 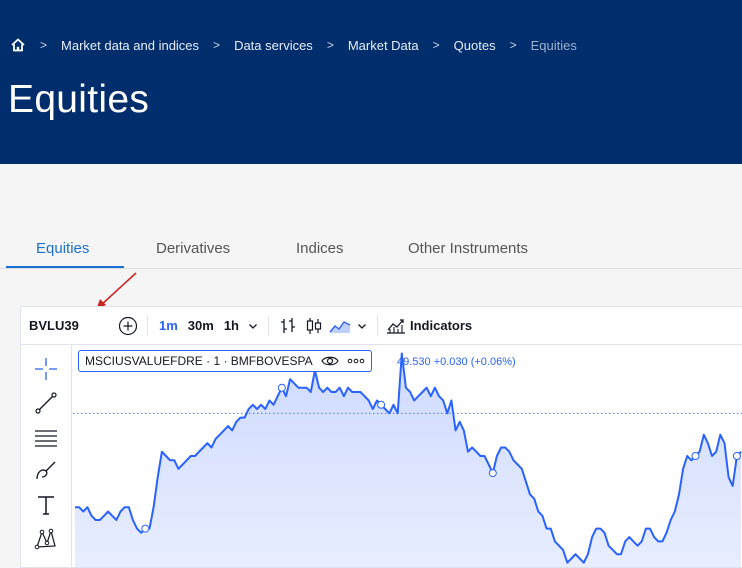 I want to click on indicators-button: Indicators, so click(x=429, y=326).